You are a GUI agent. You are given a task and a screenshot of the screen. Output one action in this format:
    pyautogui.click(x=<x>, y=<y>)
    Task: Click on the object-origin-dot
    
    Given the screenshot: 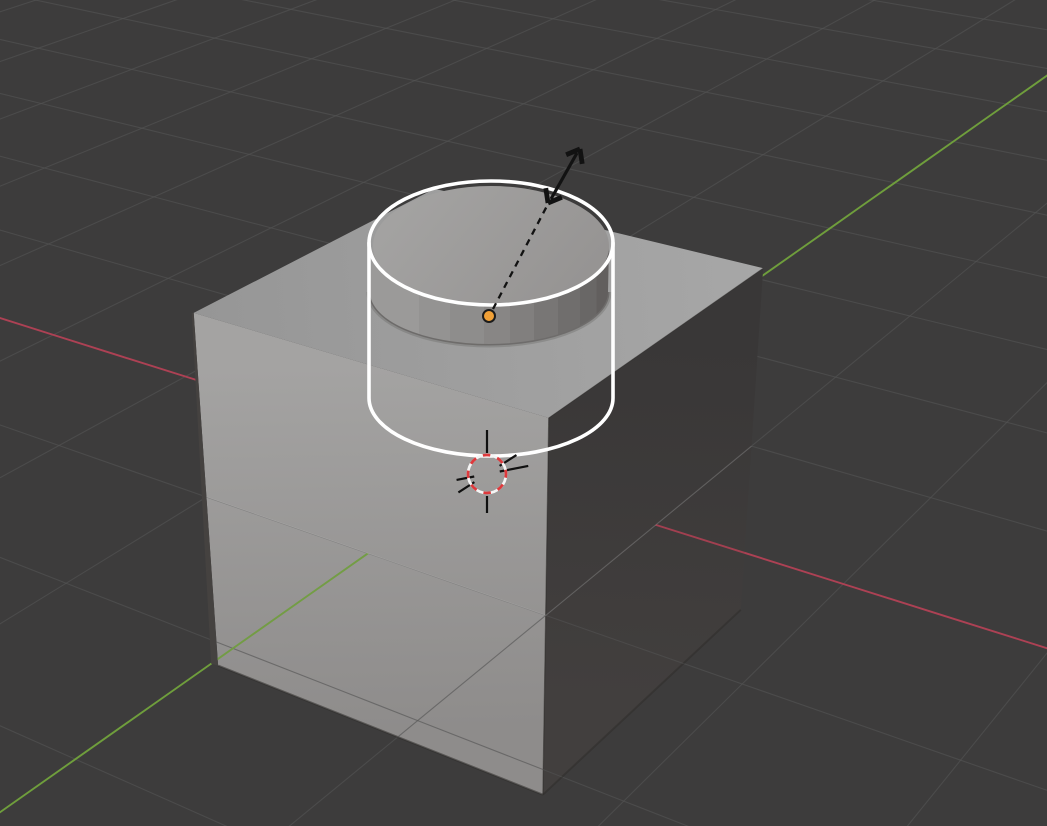 What is the action you would take?
    pyautogui.click(x=489, y=316)
    